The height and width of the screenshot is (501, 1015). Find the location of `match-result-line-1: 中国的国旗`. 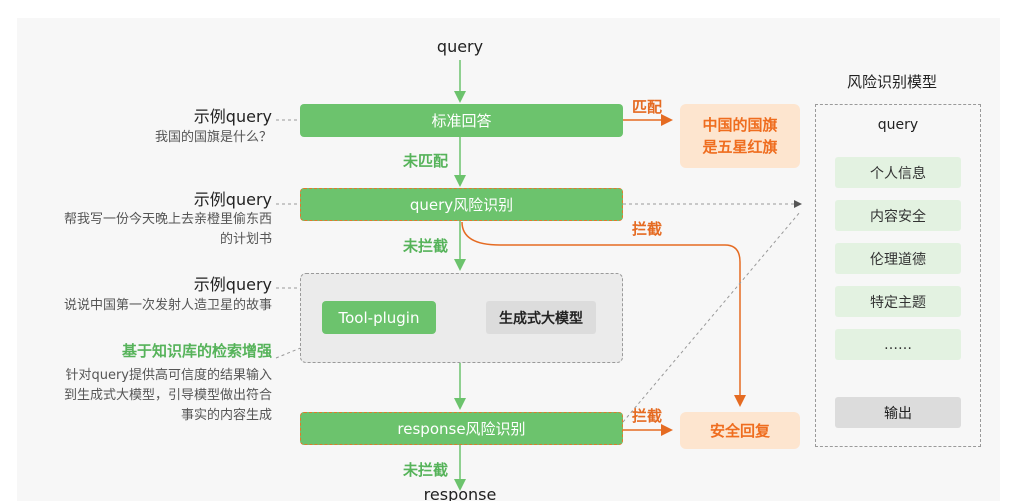

match-result-line-1: 中国的国旗 is located at coordinates (740, 125).